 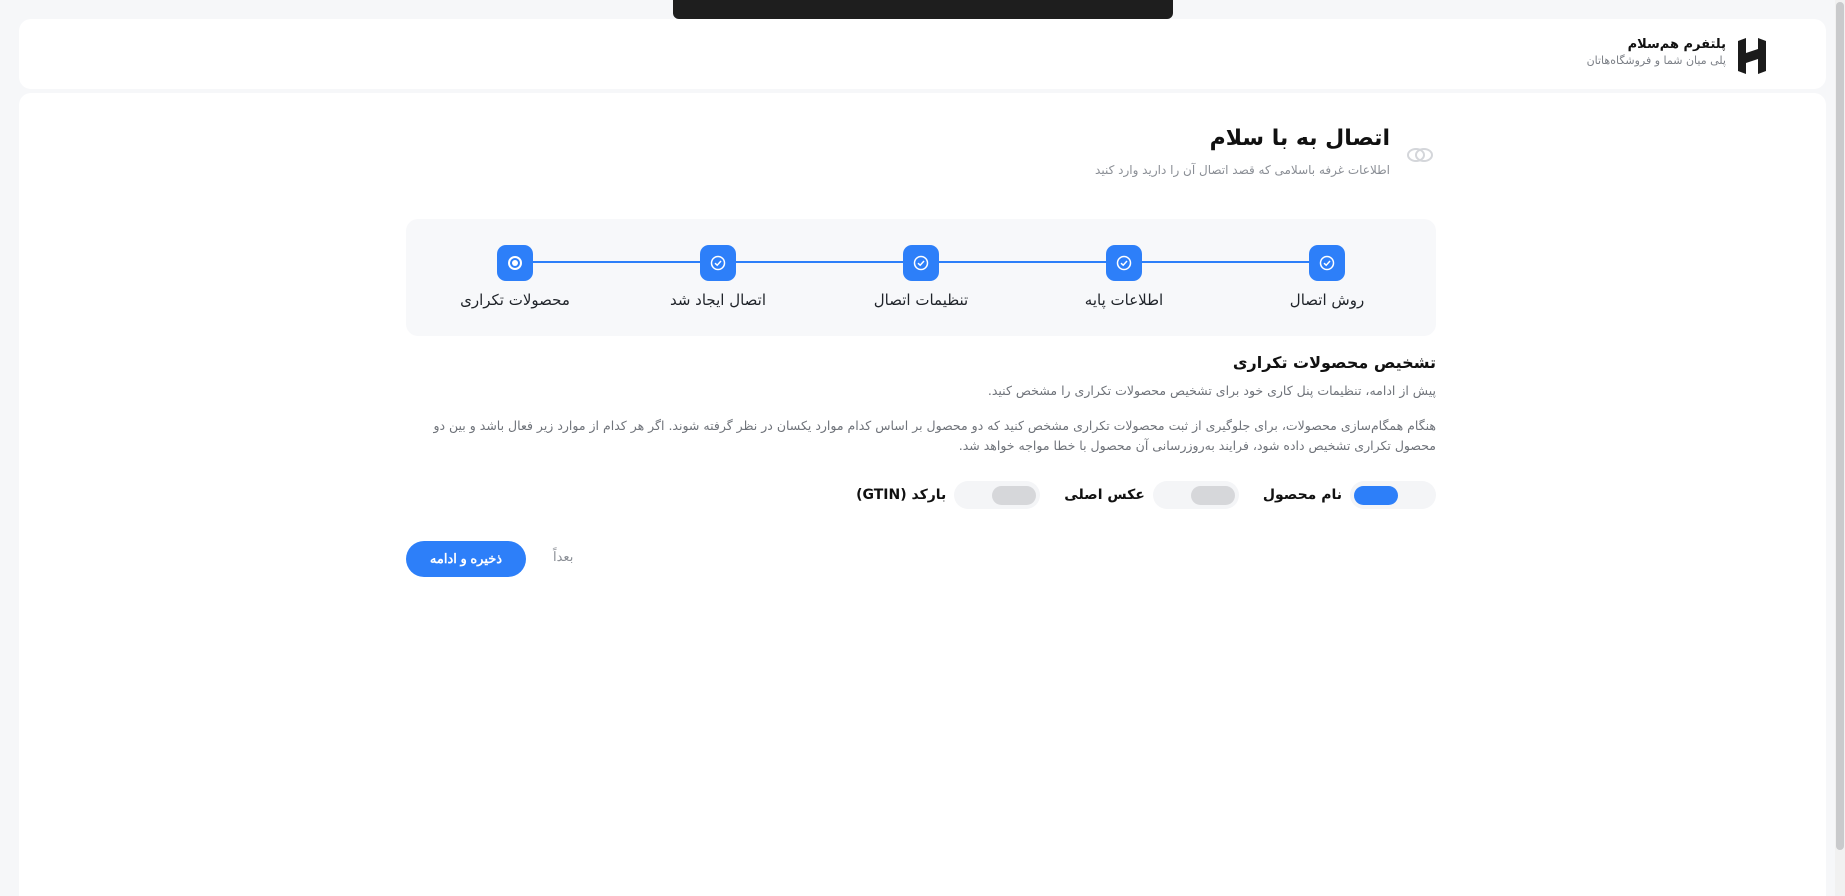 I want to click on step-label: محصولات تکراری, so click(x=515, y=300).